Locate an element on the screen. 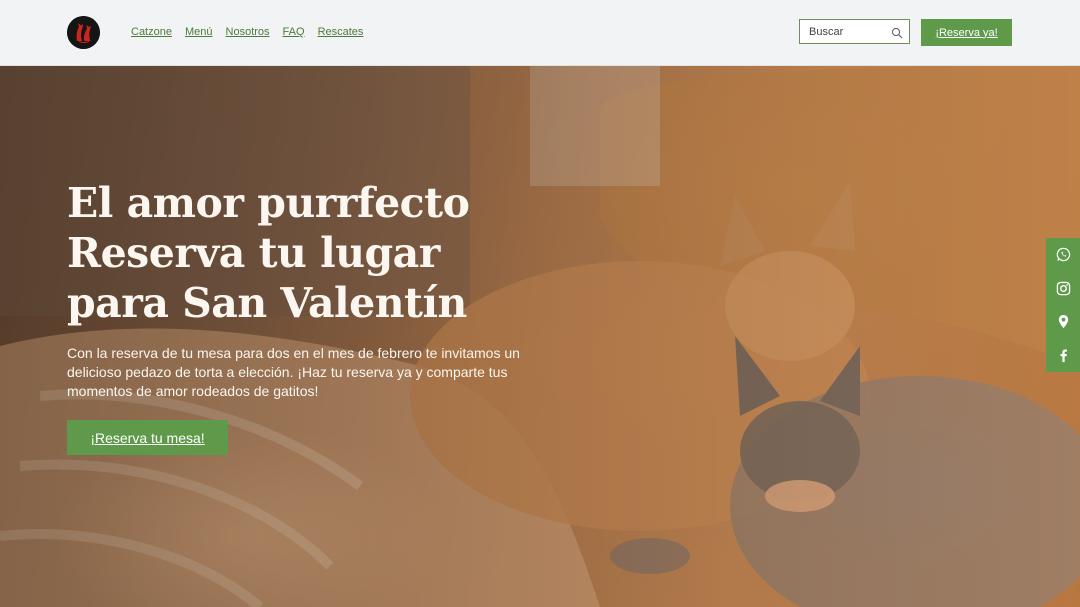  social-sidebar is located at coordinates (1063, 305).